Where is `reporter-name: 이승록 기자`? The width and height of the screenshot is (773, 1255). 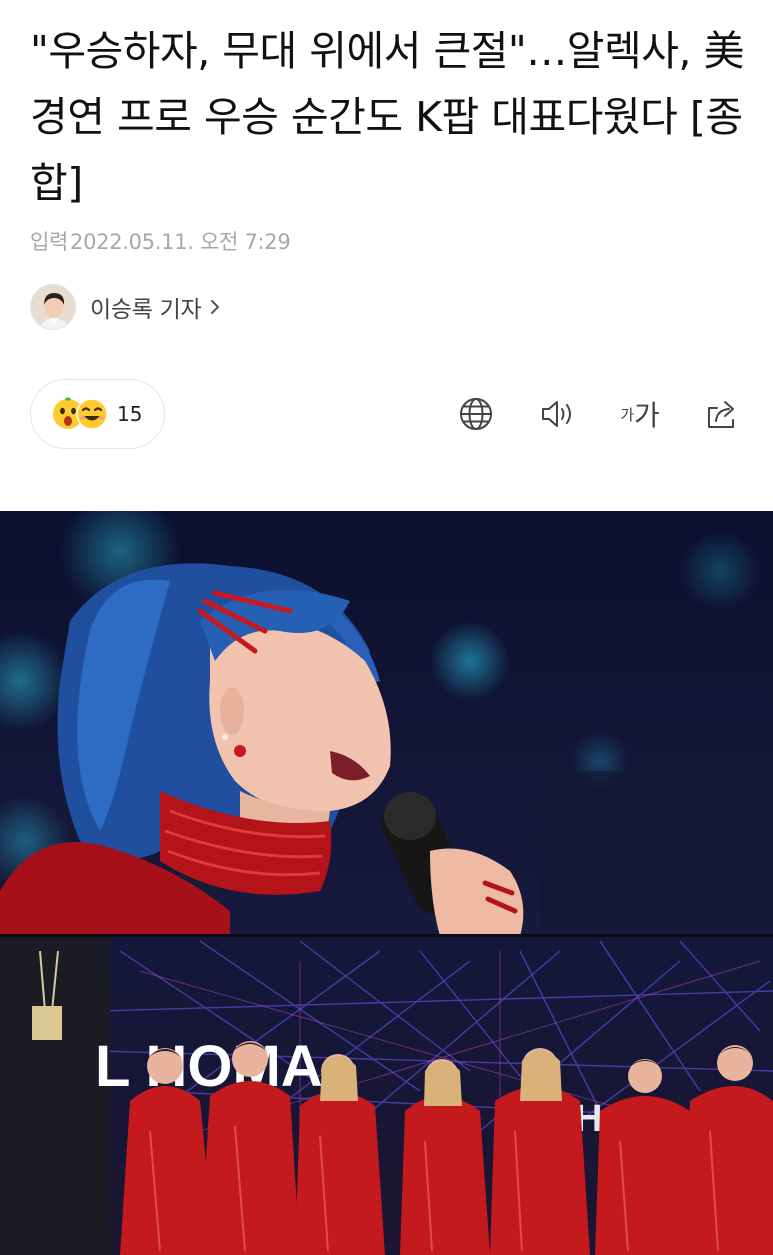 reporter-name: 이승록 기자 is located at coordinates (146, 310).